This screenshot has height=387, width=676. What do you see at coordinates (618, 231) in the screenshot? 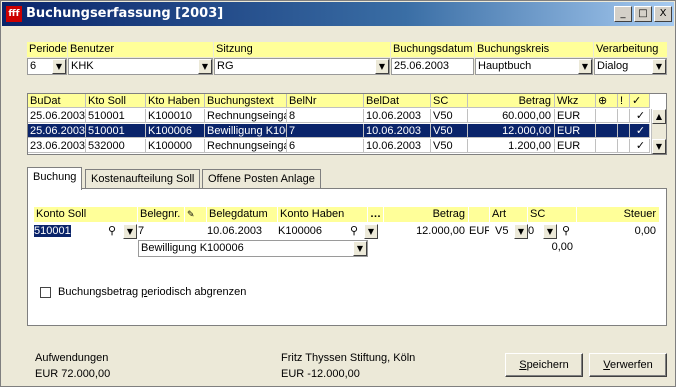
I see `steuer-field: 0,00` at bounding box center [618, 231].